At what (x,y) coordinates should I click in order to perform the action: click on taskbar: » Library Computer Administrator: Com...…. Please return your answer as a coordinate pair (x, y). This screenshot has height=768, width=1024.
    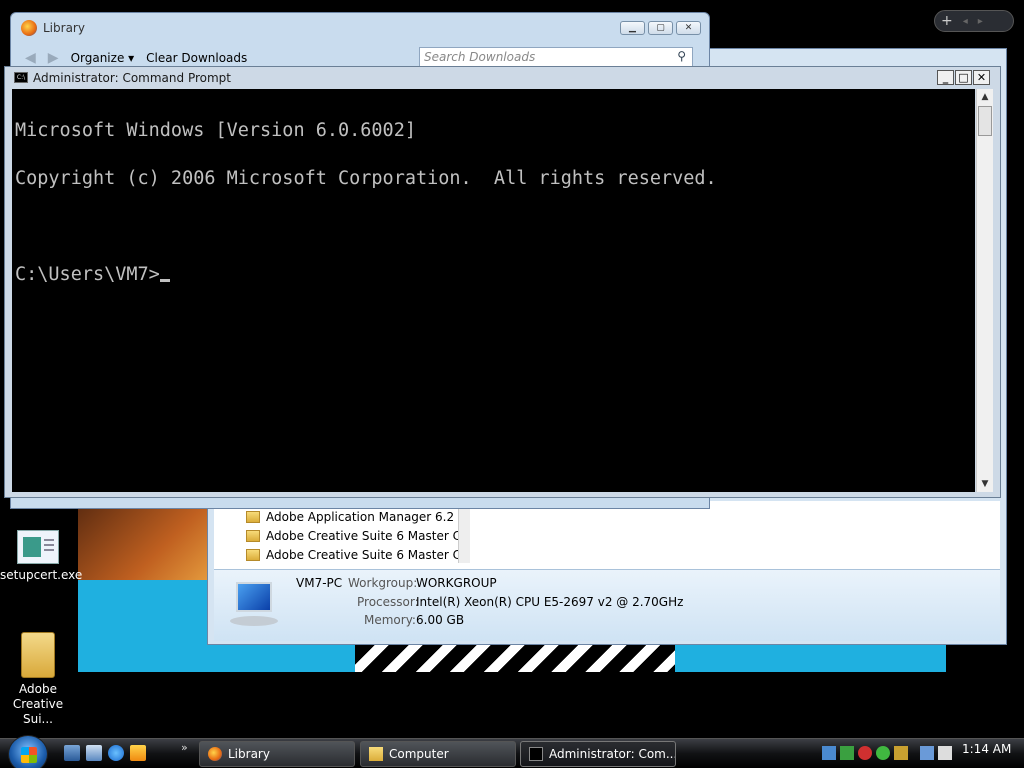
    Looking at the image, I should click on (512, 751).